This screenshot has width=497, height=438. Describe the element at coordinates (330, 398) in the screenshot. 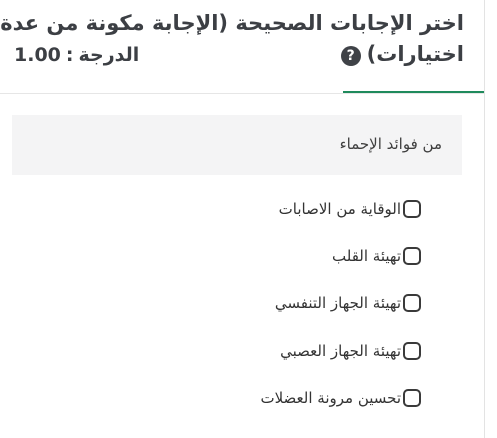

I see `option-label: تحسين مرونة العضلات` at that location.